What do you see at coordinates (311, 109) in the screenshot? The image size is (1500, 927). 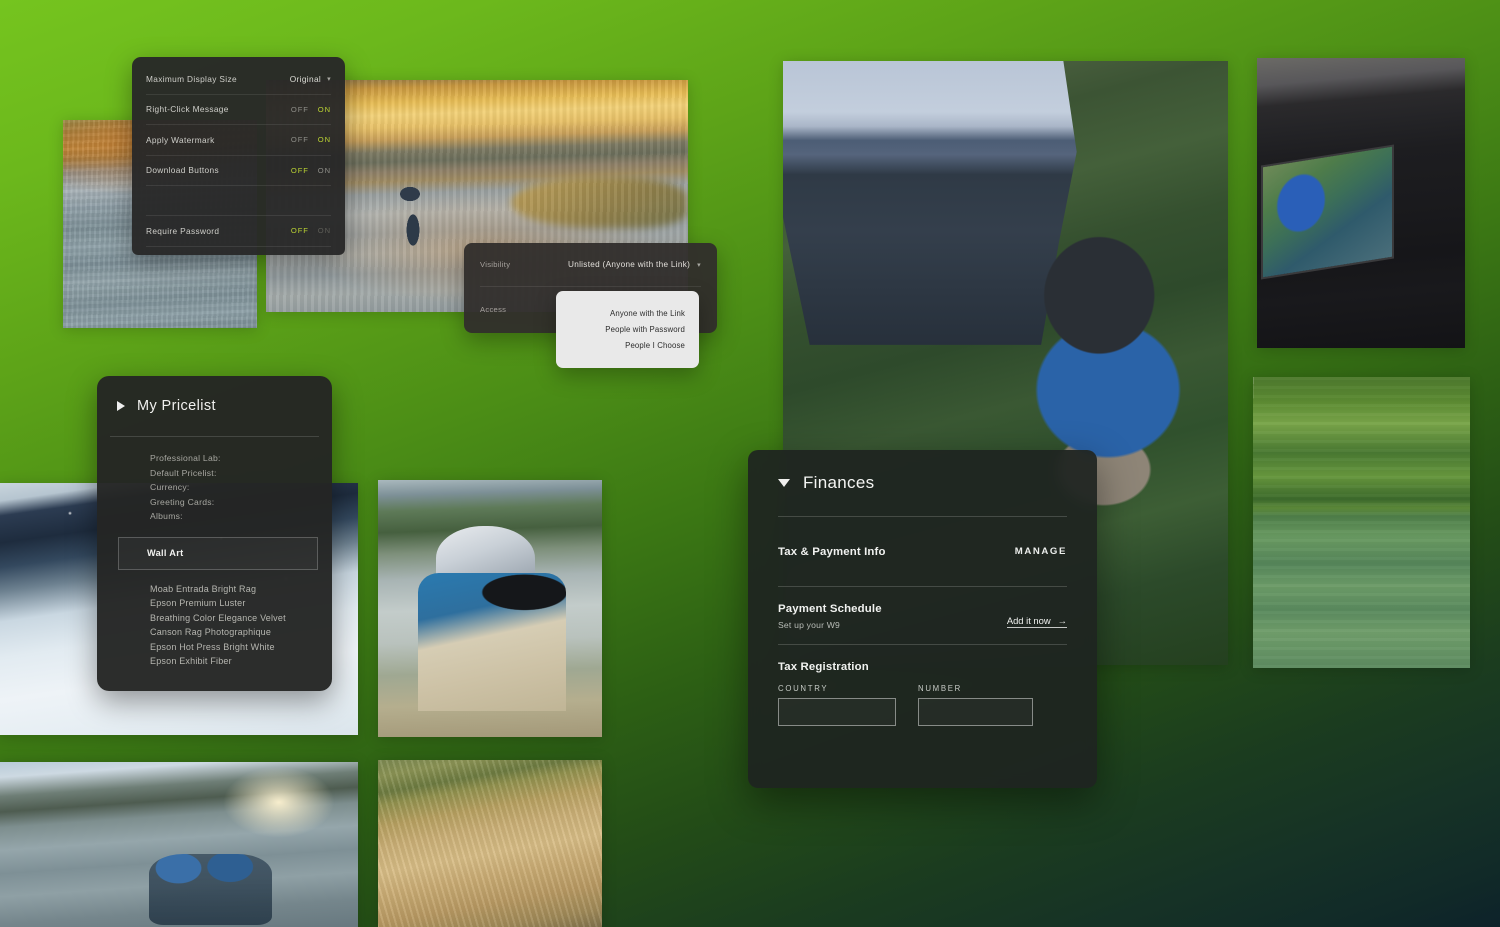 I see `right-click-message-toggle: OFF ON` at bounding box center [311, 109].